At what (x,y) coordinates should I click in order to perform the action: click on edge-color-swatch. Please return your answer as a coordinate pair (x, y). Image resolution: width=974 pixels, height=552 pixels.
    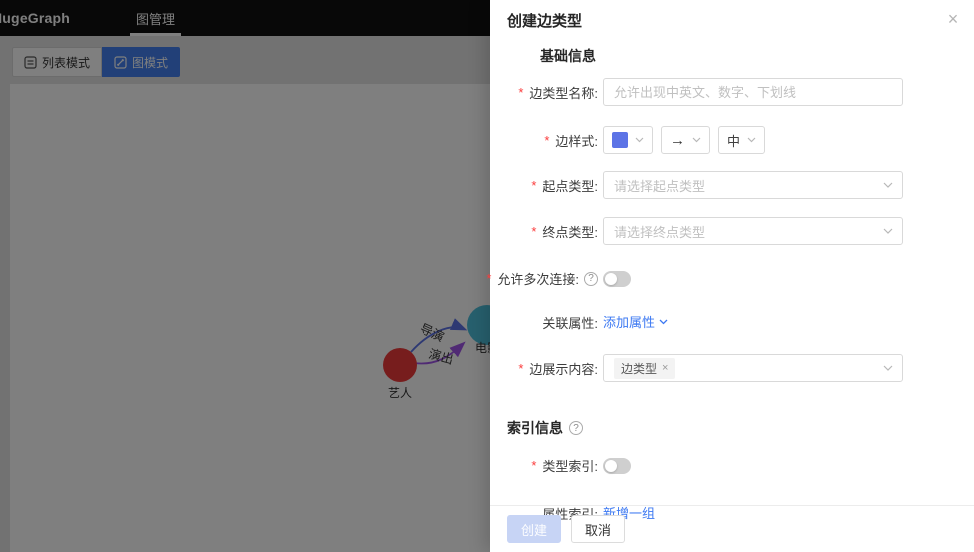
    Looking at the image, I should click on (620, 140).